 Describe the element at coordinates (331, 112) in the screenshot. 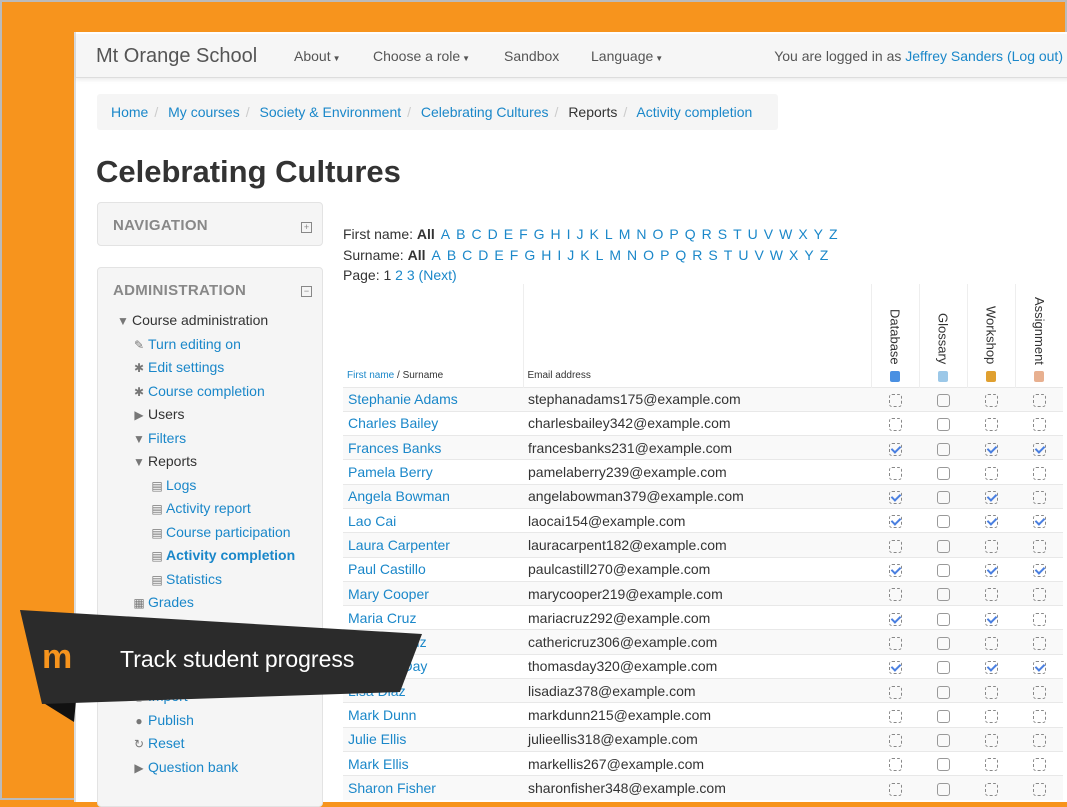

I see `breadcrumb-category: Society & Environment` at that location.